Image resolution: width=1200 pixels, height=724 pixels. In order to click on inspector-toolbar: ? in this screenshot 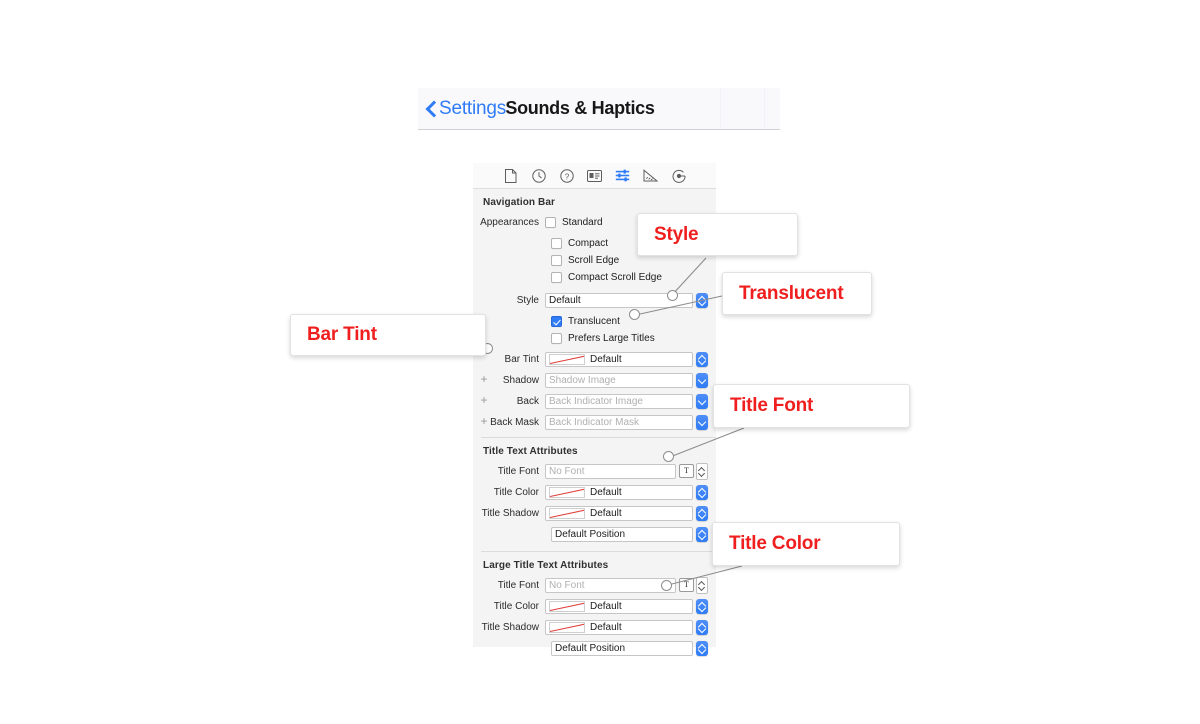, I will do `click(594, 176)`.